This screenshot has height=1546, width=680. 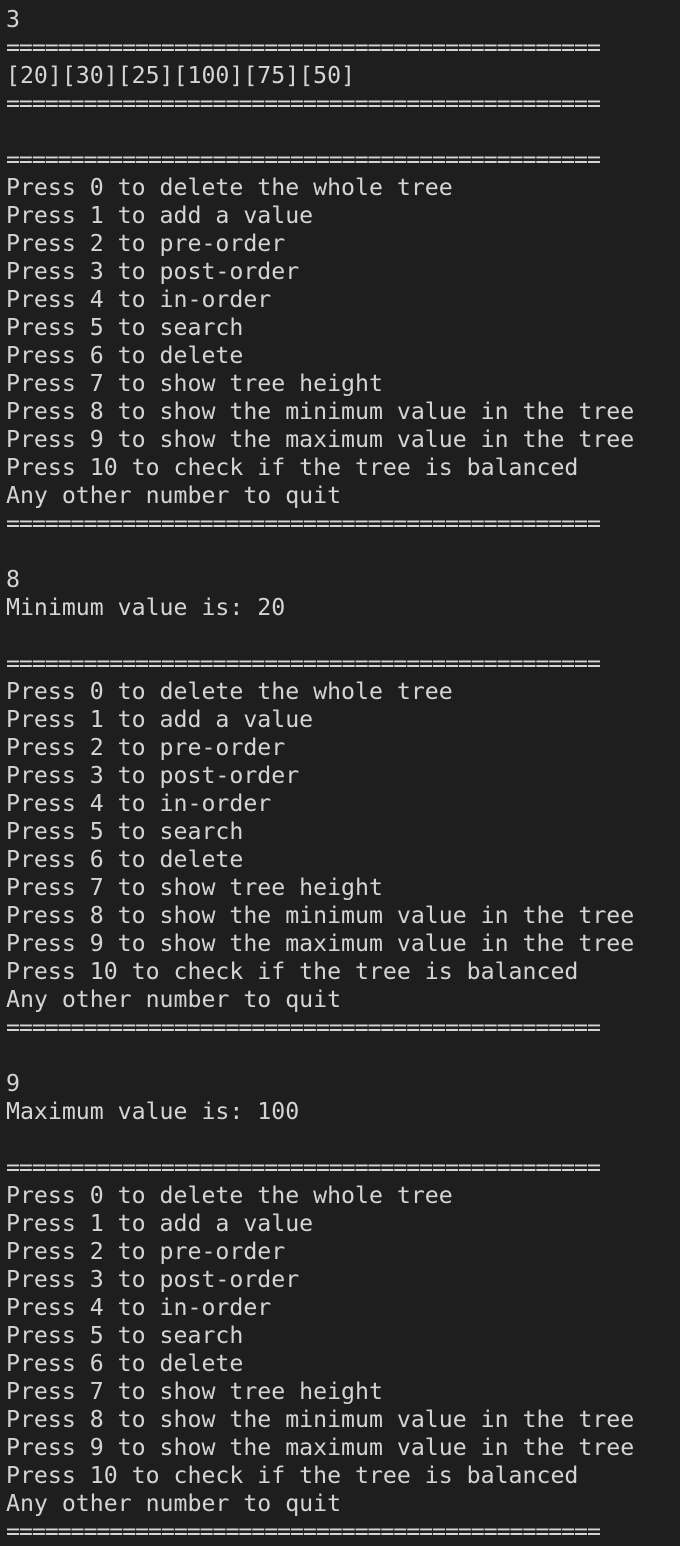 What do you see at coordinates (153, 1111) in the screenshot?
I see `output-line: Maximum value is: 100` at bounding box center [153, 1111].